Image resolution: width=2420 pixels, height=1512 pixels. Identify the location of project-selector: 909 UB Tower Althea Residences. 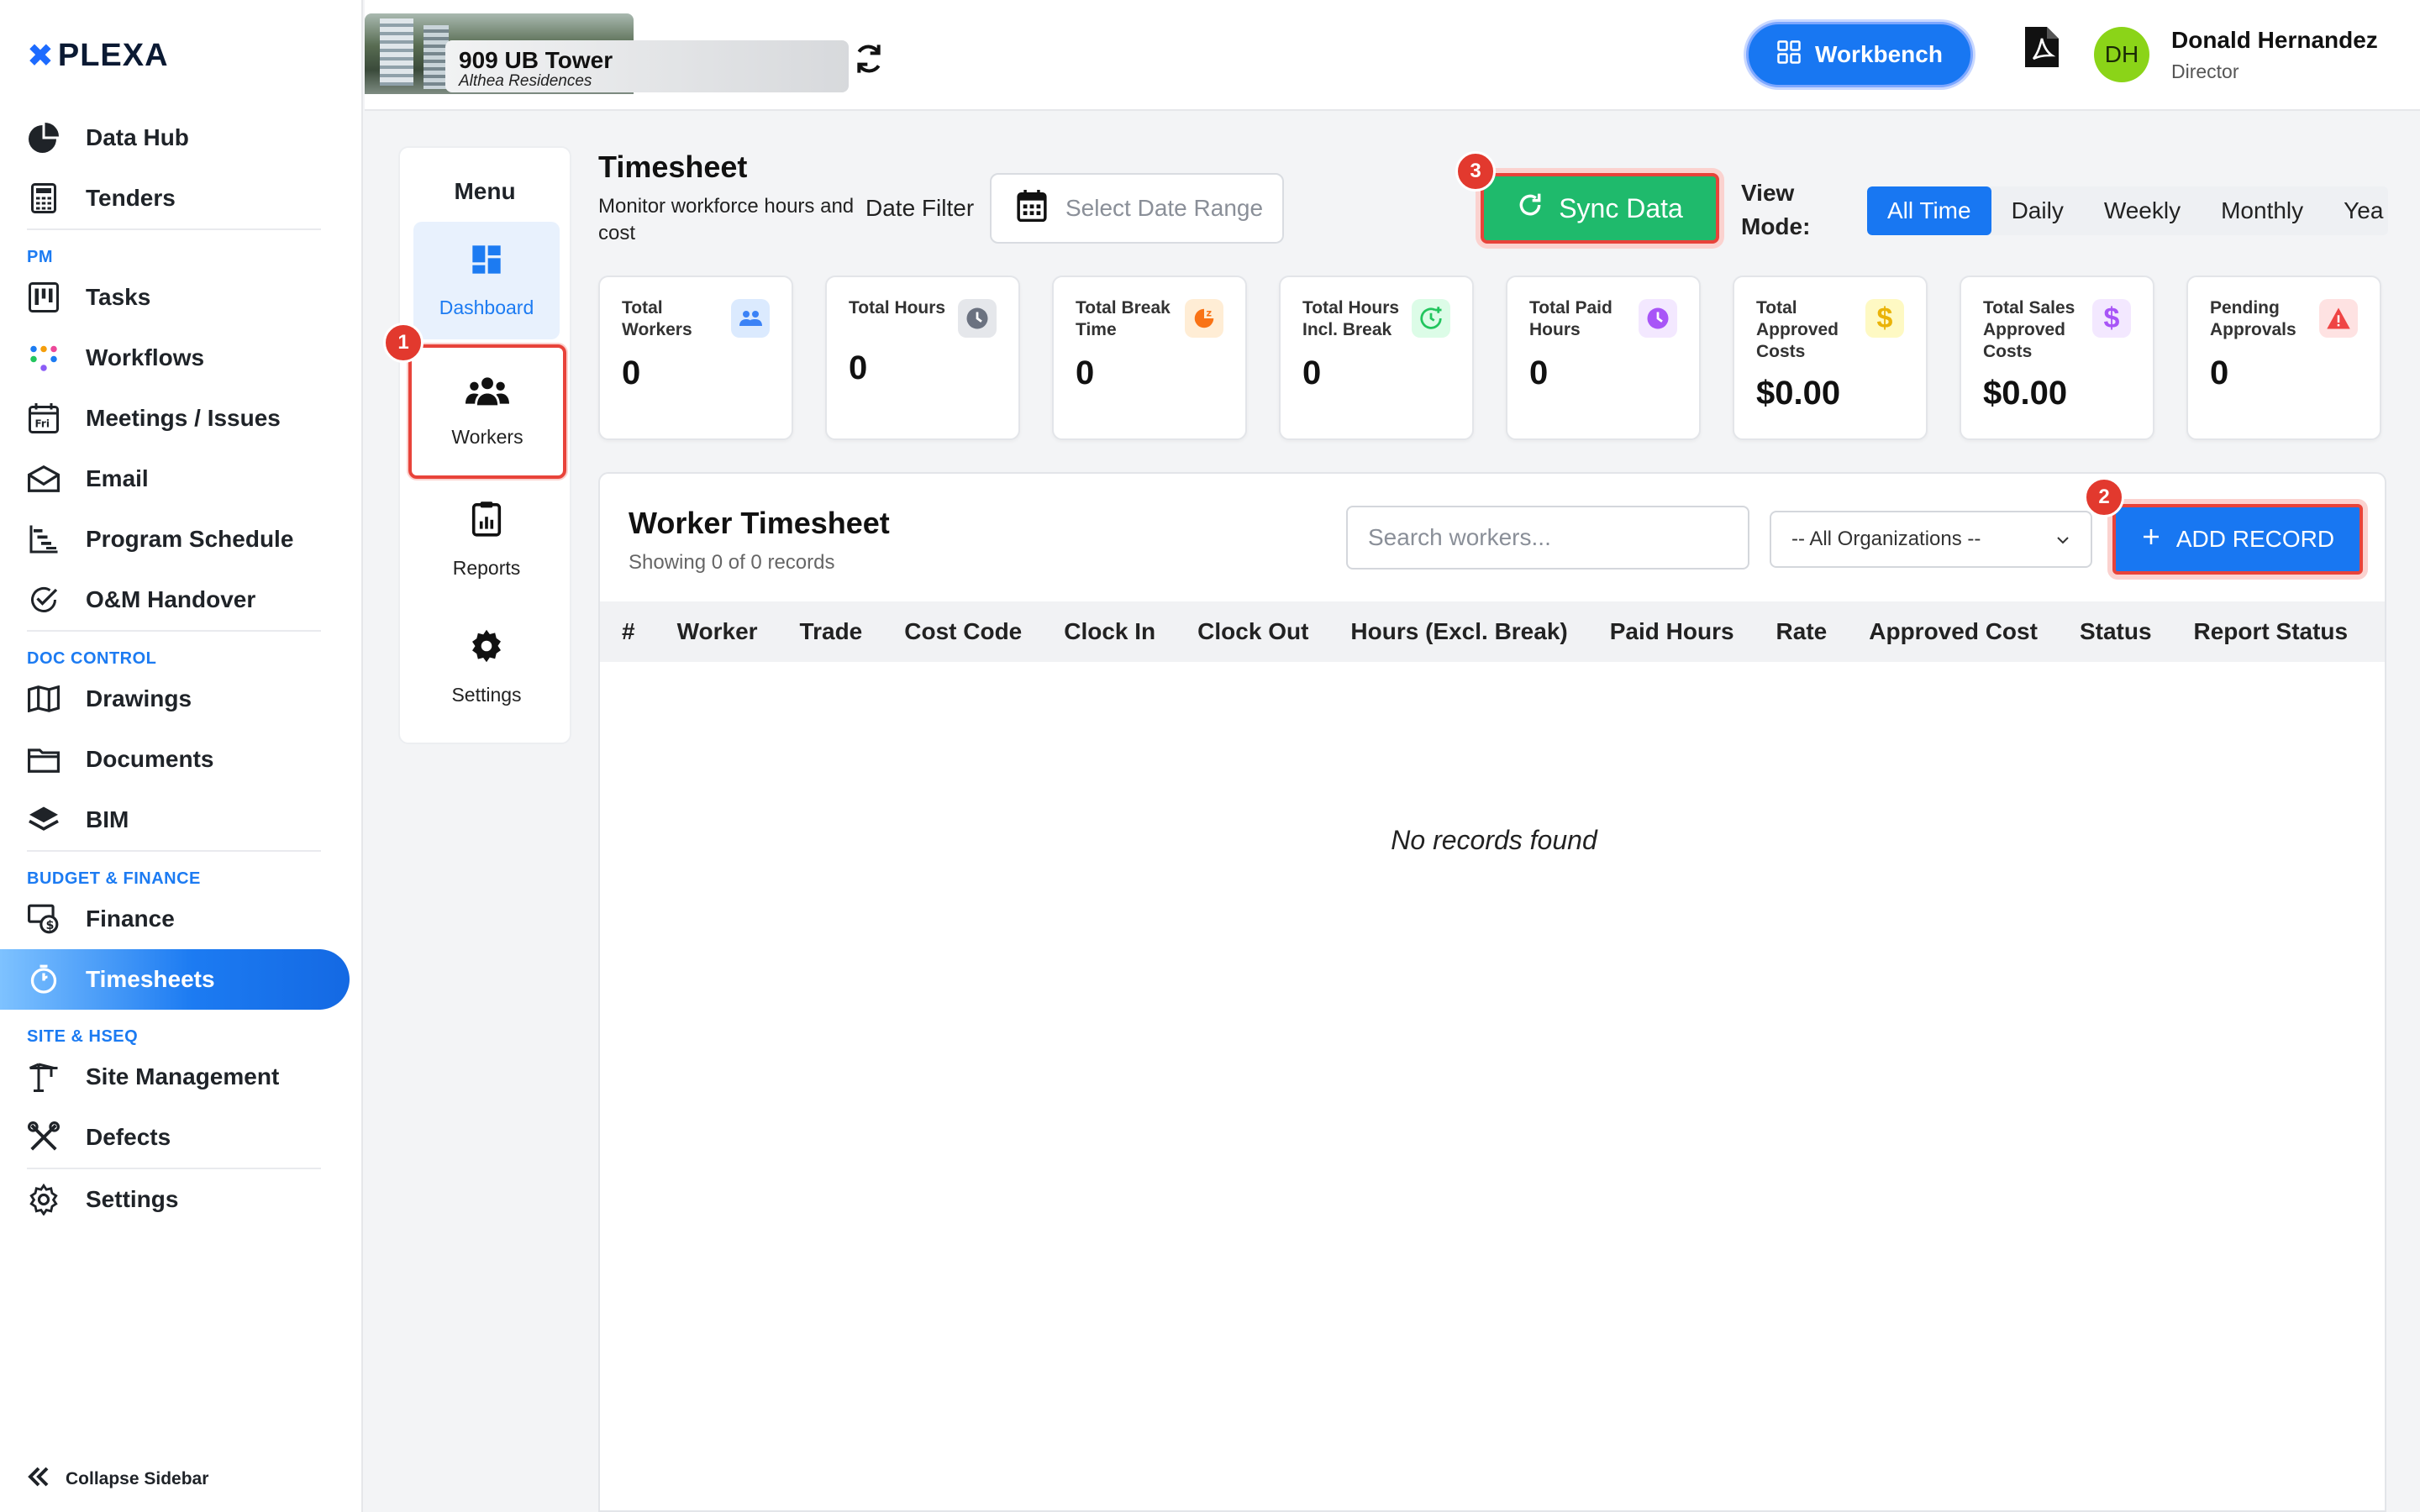
(607, 53).